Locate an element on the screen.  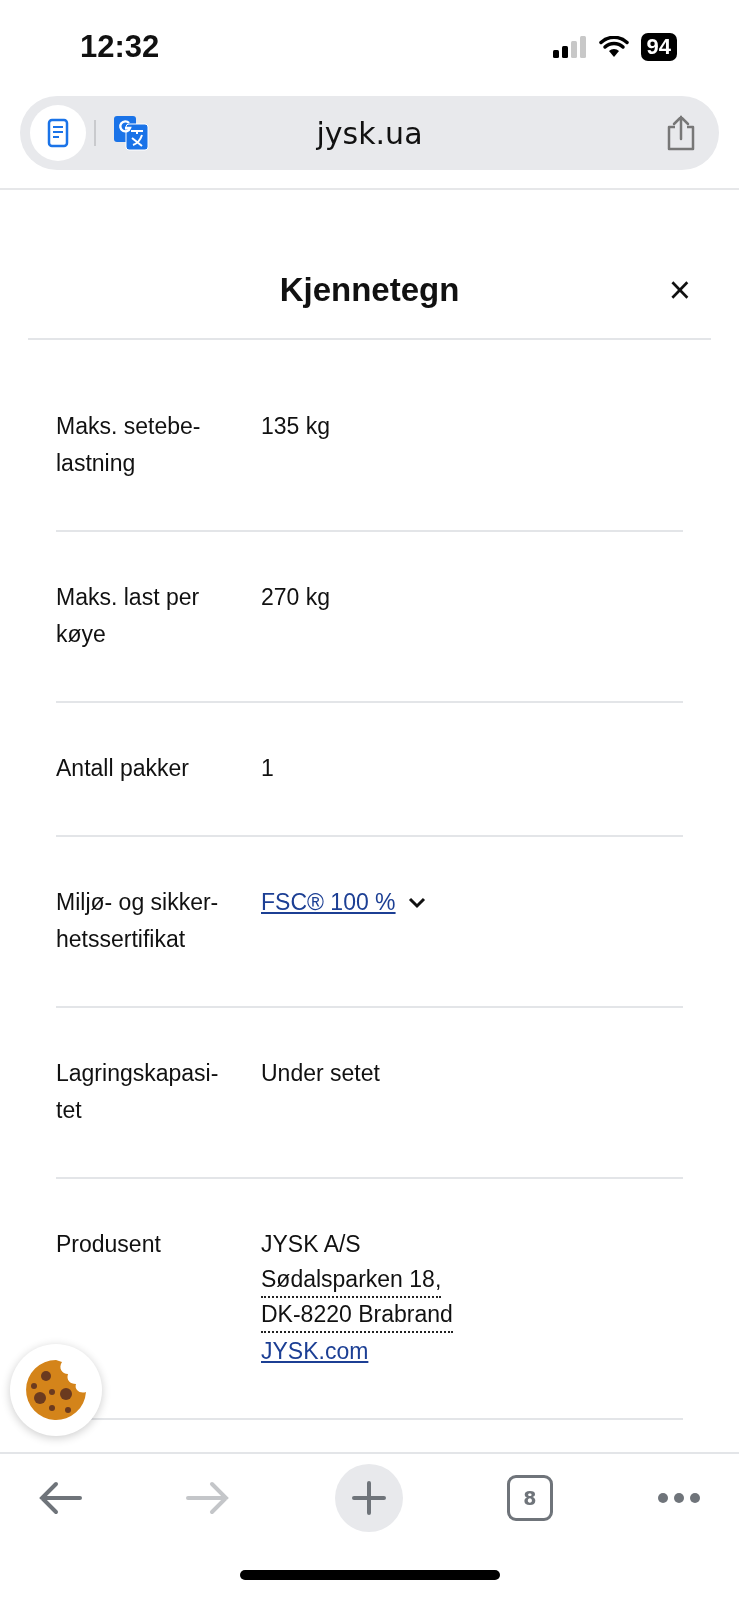
spec-value: 135 kg is located at coordinates (296, 426).